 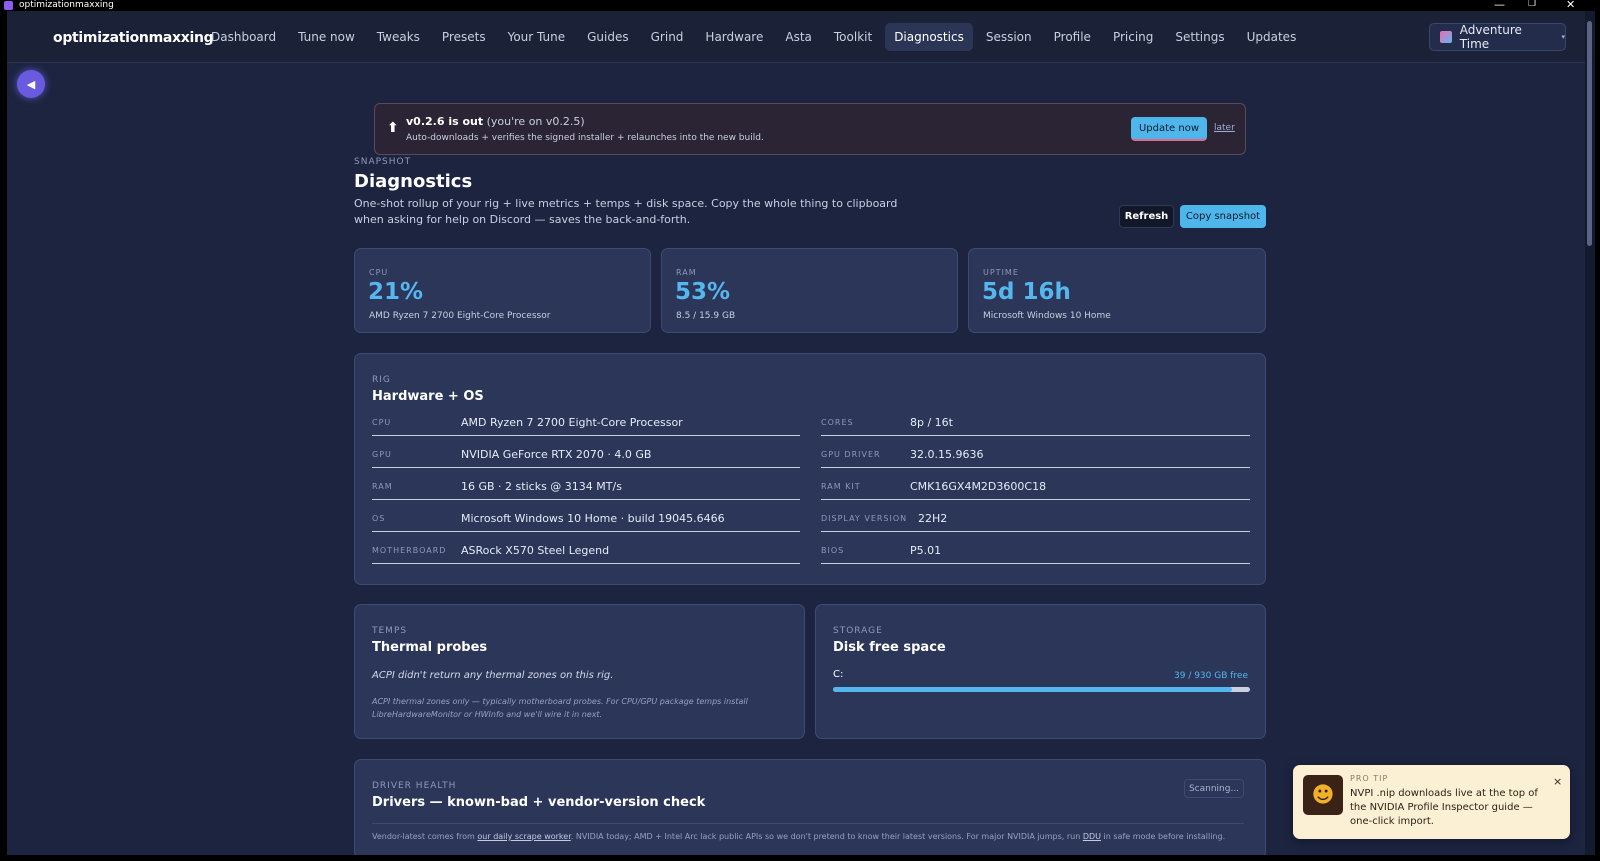 What do you see at coordinates (523, 836) in the screenshot?
I see `scrape-worker-link: our daily scrape worker` at bounding box center [523, 836].